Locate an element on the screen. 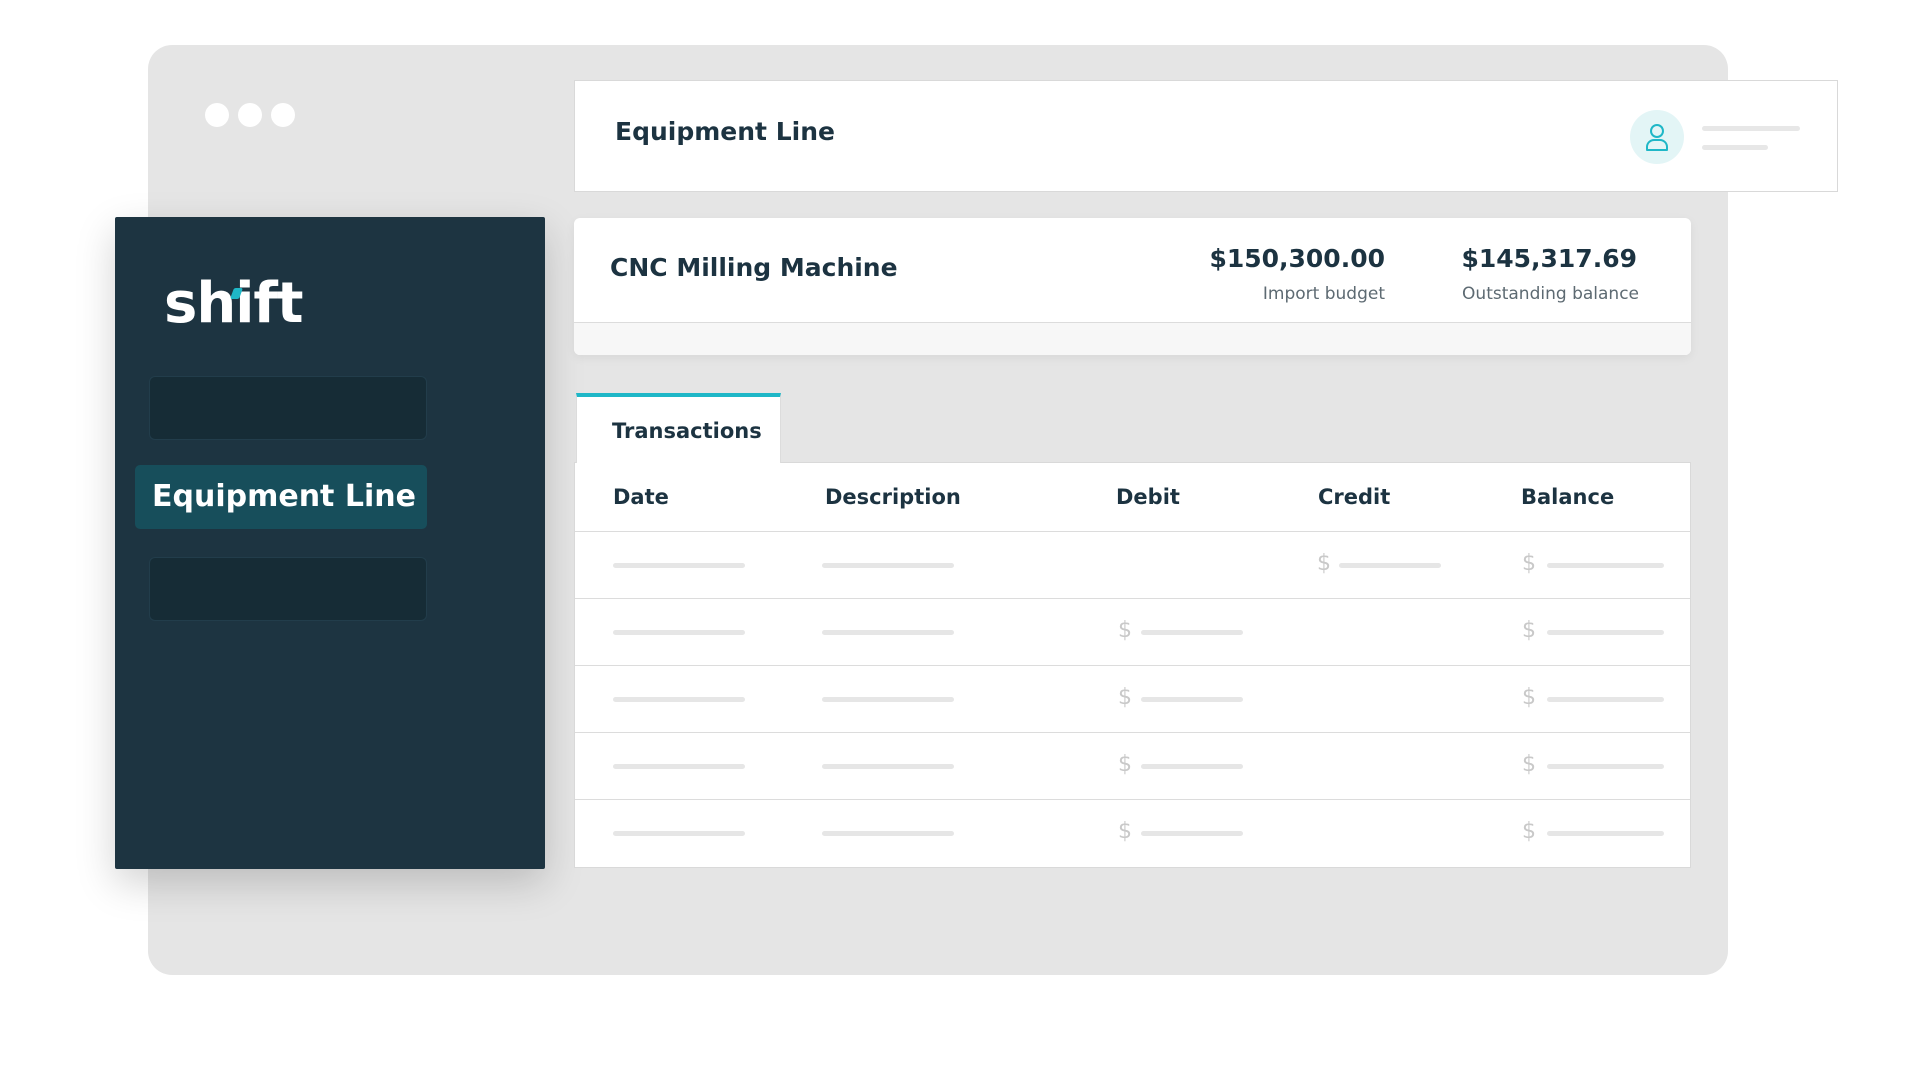 Image resolution: width=1920 pixels, height=1080 pixels. sidebar: shift Equipment Line is located at coordinates (330, 543).